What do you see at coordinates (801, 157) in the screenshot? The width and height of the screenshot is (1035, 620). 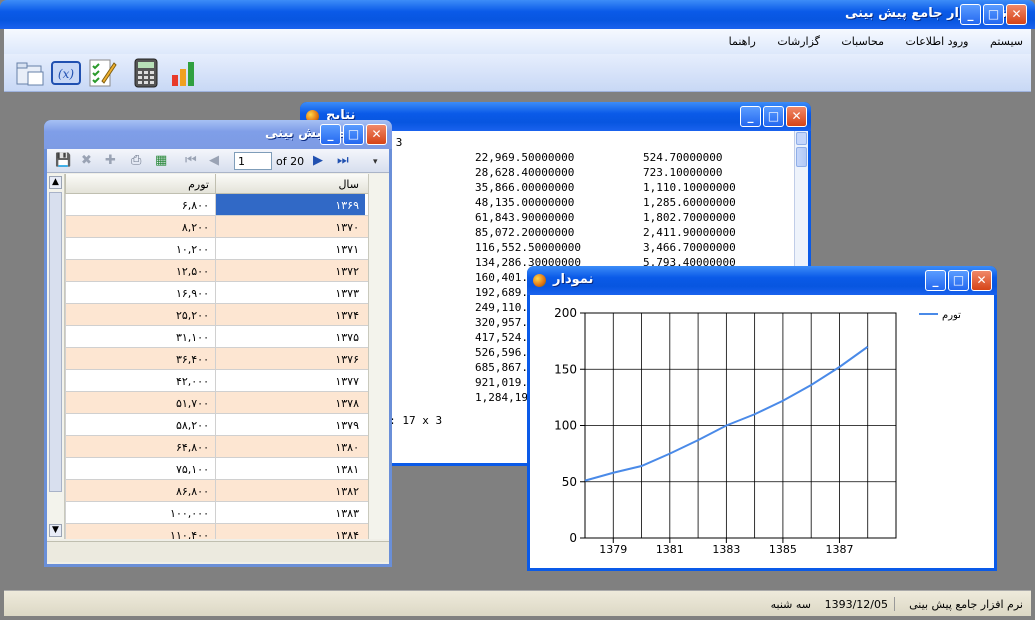 I see `scroll-thumb` at bounding box center [801, 157].